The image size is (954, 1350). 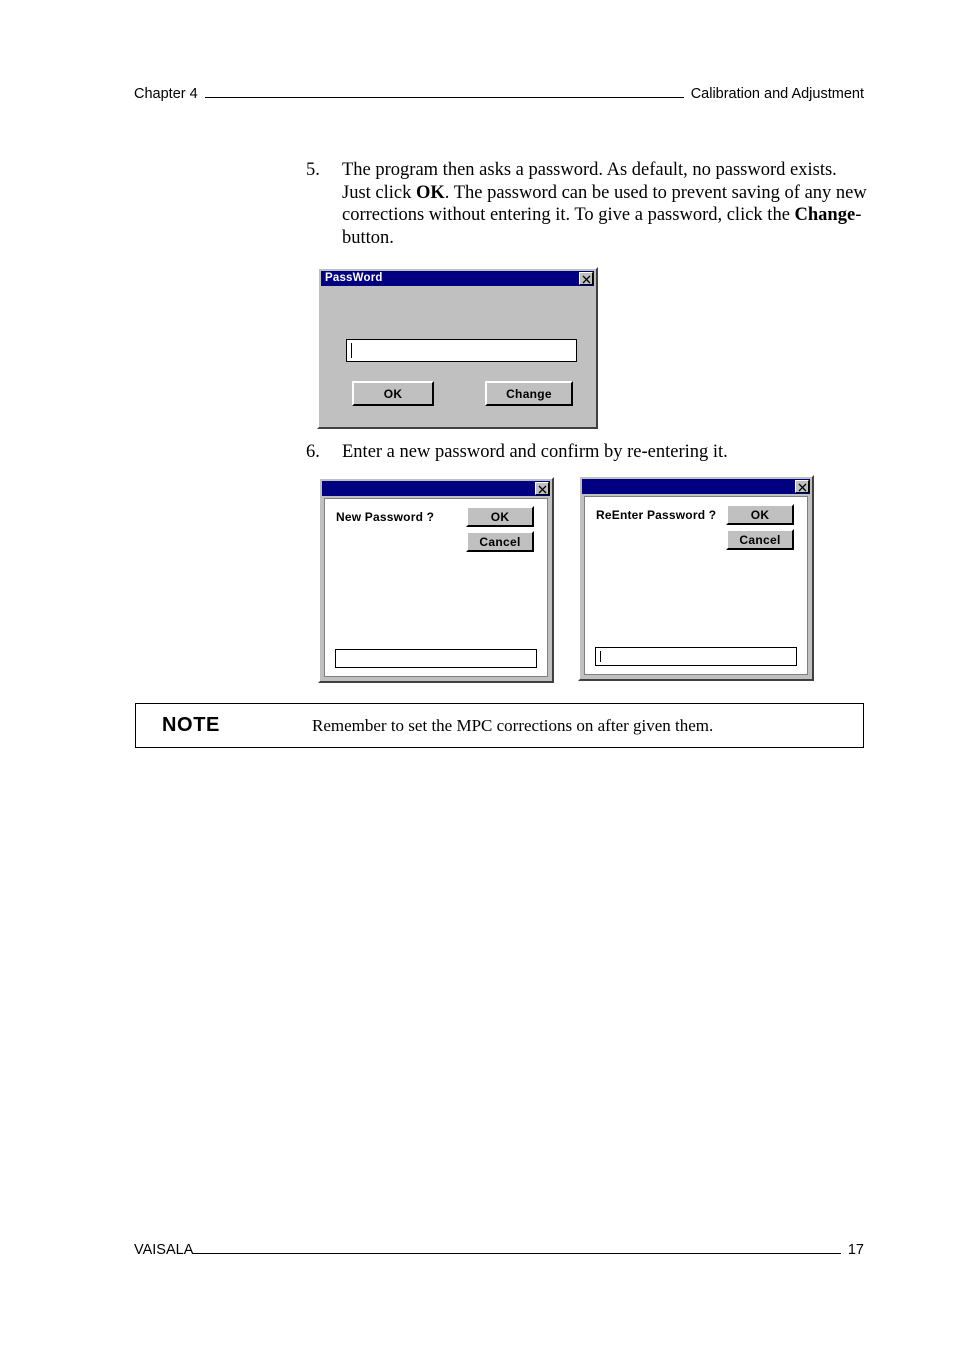 What do you see at coordinates (825, 215) in the screenshot?
I see `step-5-bold-change: Change` at bounding box center [825, 215].